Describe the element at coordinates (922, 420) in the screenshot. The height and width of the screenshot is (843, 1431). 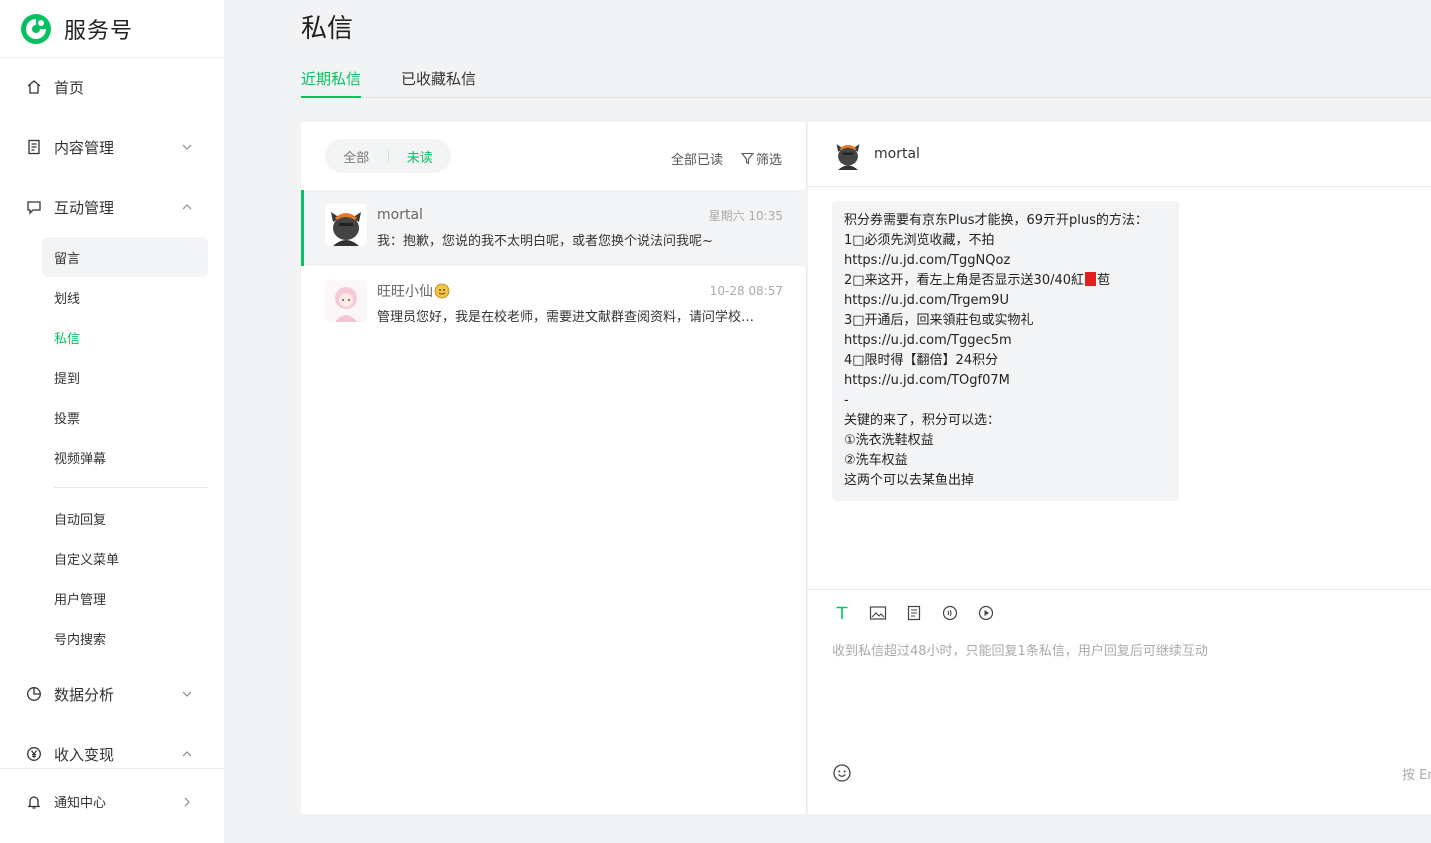
I see `message-line: 关键的来了，积分可以选：` at that location.